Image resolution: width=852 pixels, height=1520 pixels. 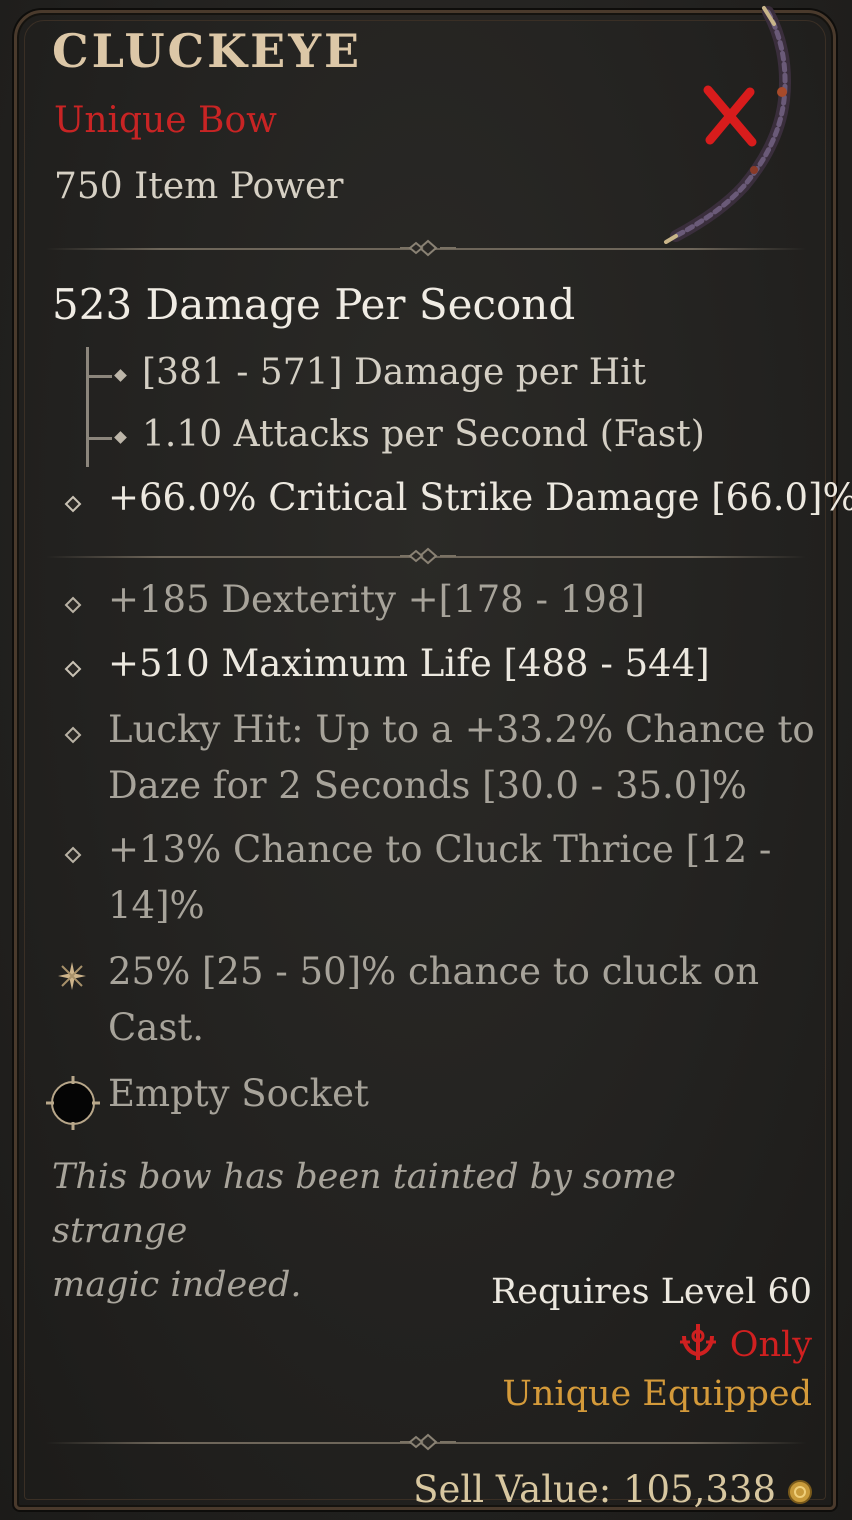 What do you see at coordinates (156, 905) in the screenshot?
I see `affix-cluck-thrice-line2: 14]%` at bounding box center [156, 905].